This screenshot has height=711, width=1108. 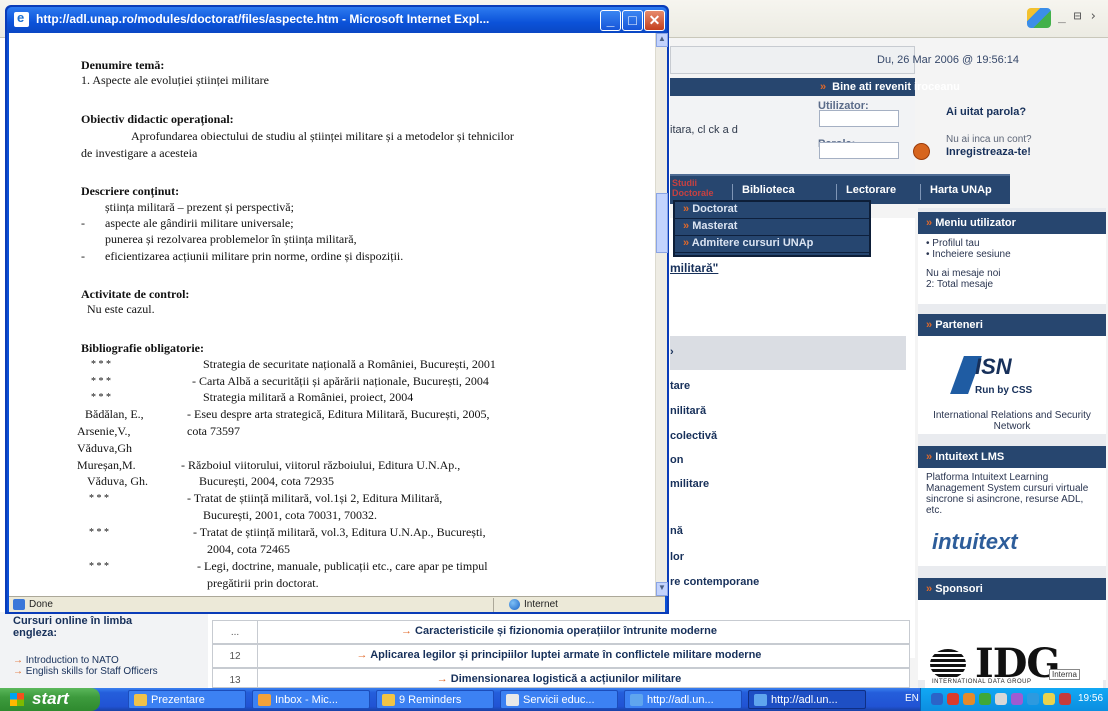 What do you see at coordinates (662, 40) in the screenshot?
I see `scroll-up-arrow-icon: ▲` at bounding box center [662, 40].